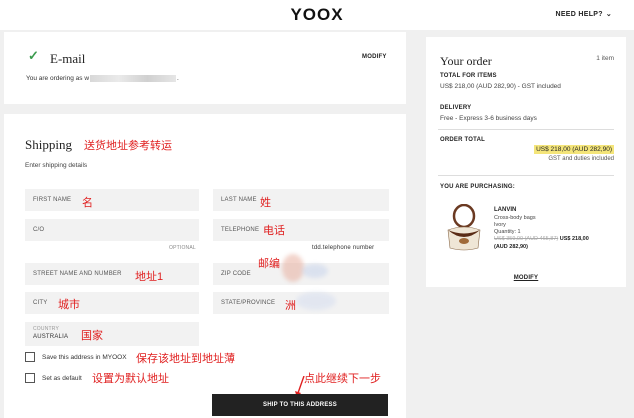 The width and height of the screenshot is (634, 418). What do you see at coordinates (51, 337) in the screenshot?
I see `country-value: AUSTRALIA` at bounding box center [51, 337].